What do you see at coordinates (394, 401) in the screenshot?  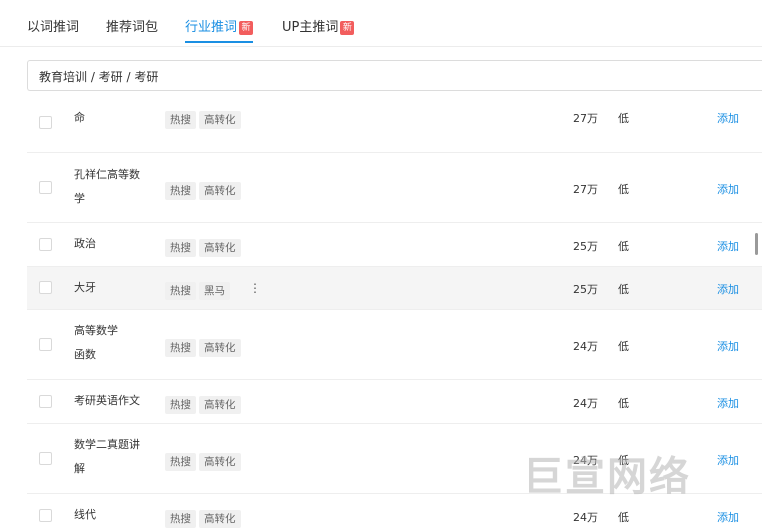 I see `table-row: 考研英语作文 热搜 高转化 24万 低 添加` at bounding box center [394, 401].